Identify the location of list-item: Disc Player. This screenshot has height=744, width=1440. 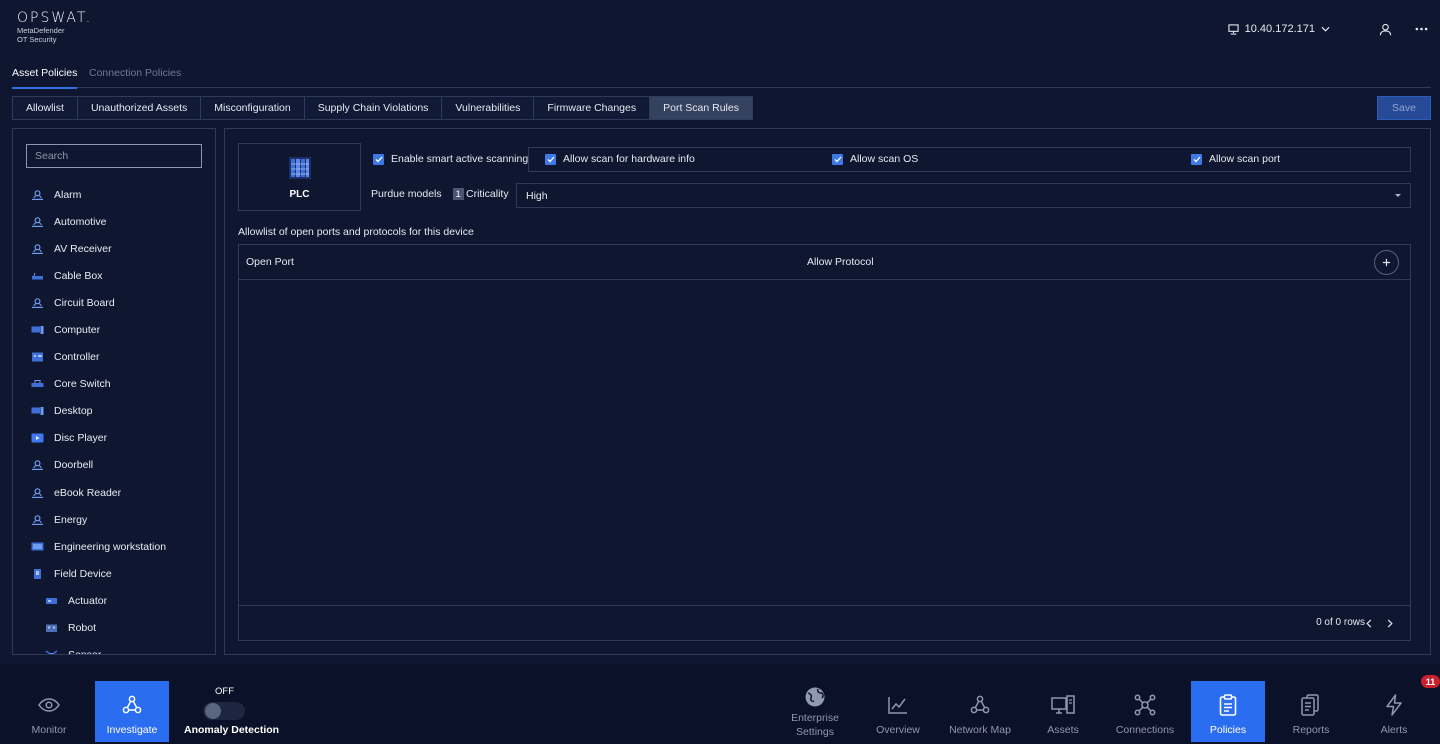
(114, 438).